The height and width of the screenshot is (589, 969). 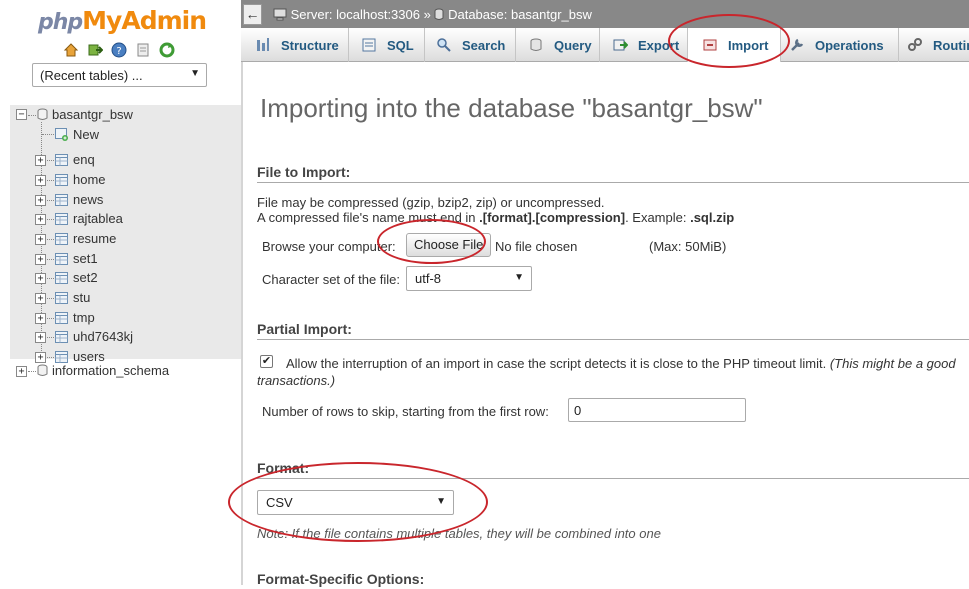 I want to click on expand-table-enq: +, so click(x=40, y=160).